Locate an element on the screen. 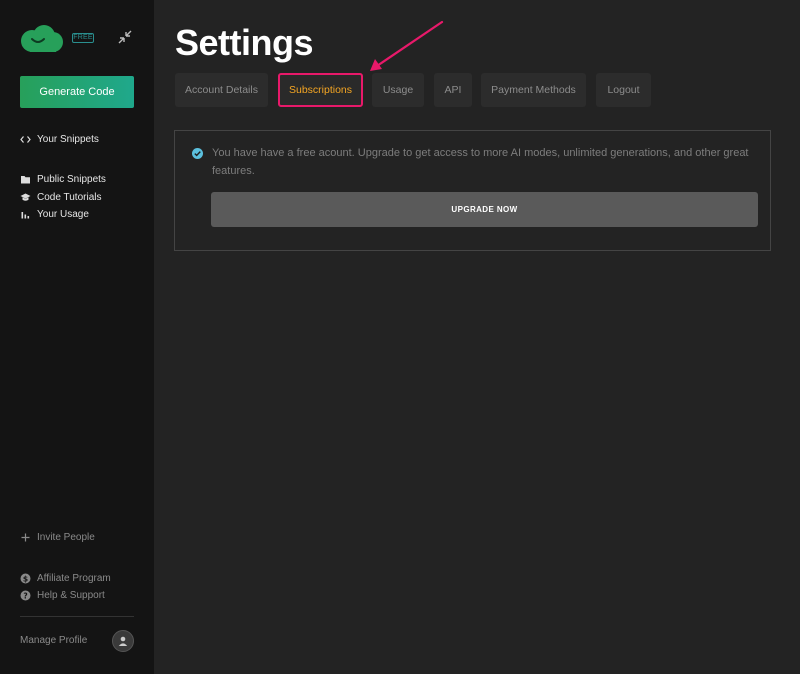 The width and height of the screenshot is (800, 674). tab-api: API is located at coordinates (453, 90).